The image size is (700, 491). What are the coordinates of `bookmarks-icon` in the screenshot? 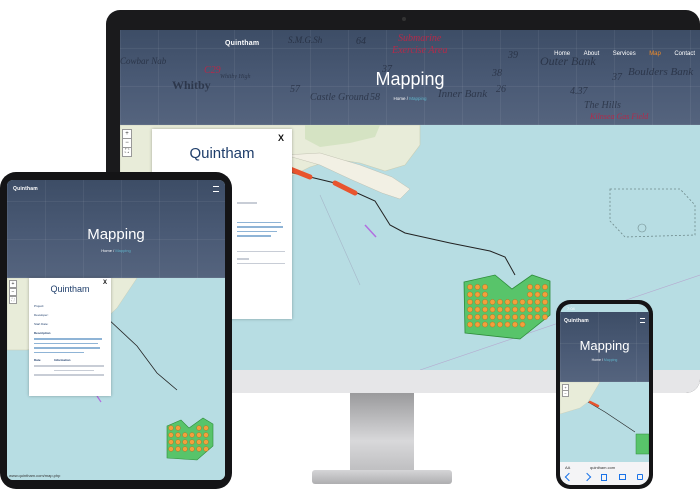 It's located at (622, 477).